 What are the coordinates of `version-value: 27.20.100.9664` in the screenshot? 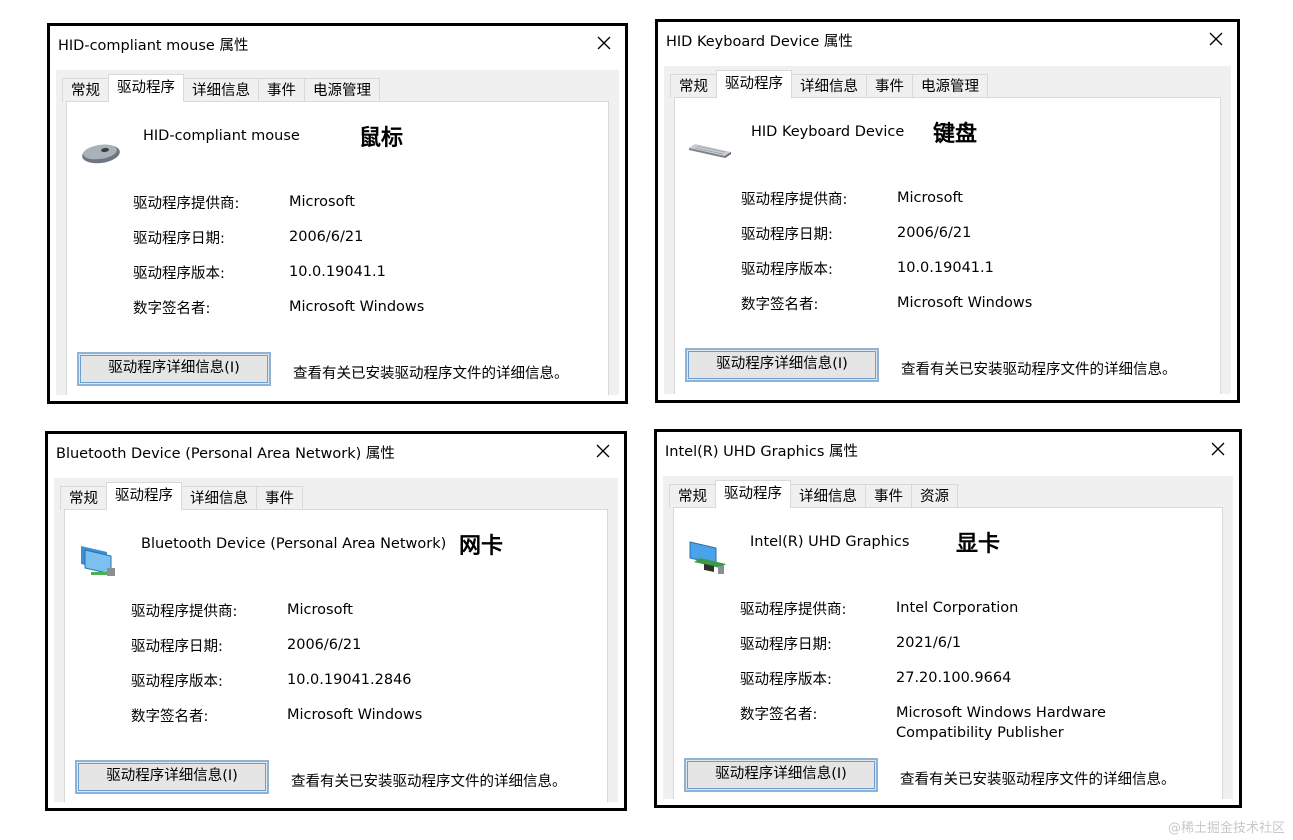 It's located at (954, 678).